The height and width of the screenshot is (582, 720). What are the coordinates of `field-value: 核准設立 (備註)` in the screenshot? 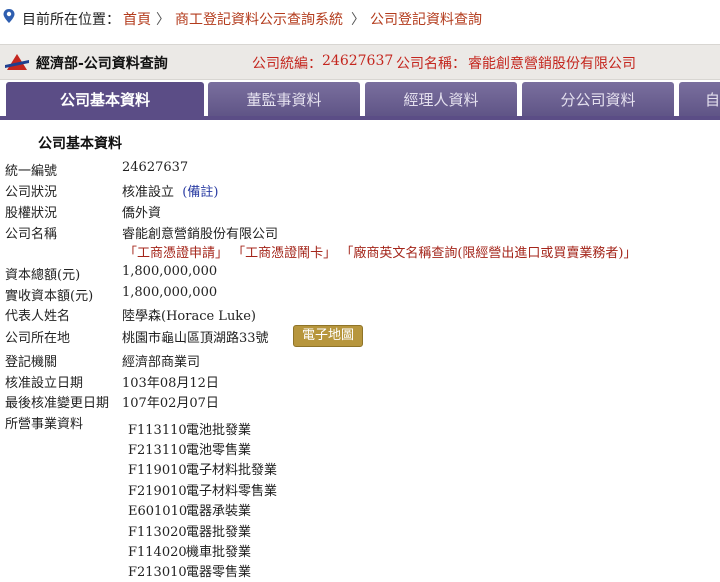 It's located at (170, 190).